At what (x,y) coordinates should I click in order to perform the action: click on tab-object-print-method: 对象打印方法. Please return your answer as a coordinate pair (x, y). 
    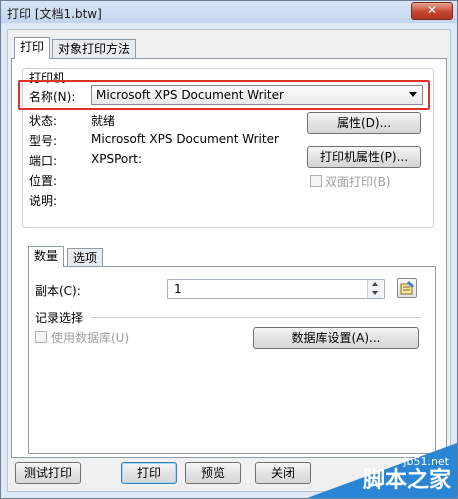
    Looking at the image, I should click on (94, 49).